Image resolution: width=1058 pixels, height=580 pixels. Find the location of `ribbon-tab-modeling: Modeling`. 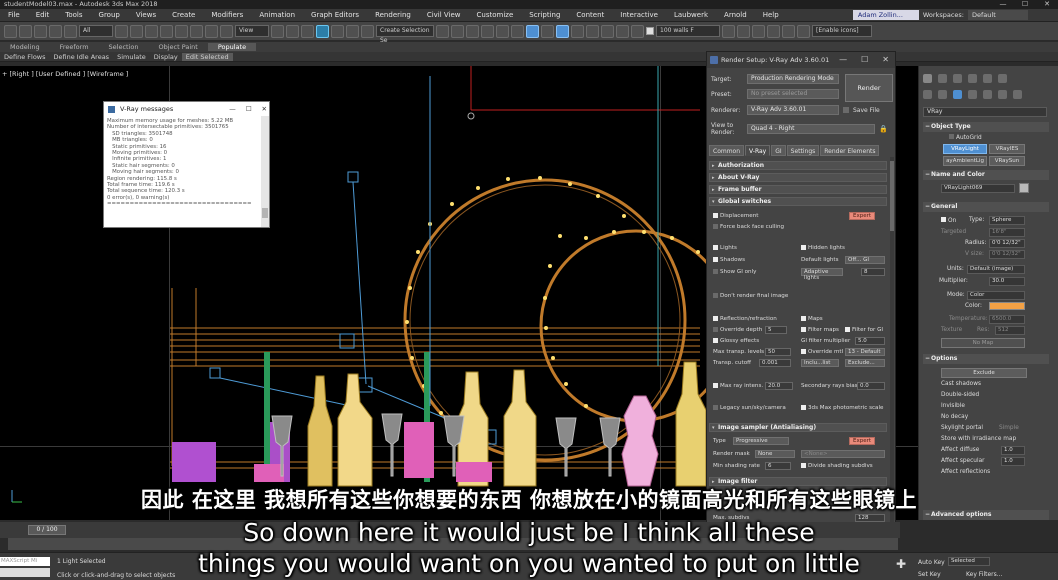

ribbon-tab-modeling: Modeling is located at coordinates (25, 47).